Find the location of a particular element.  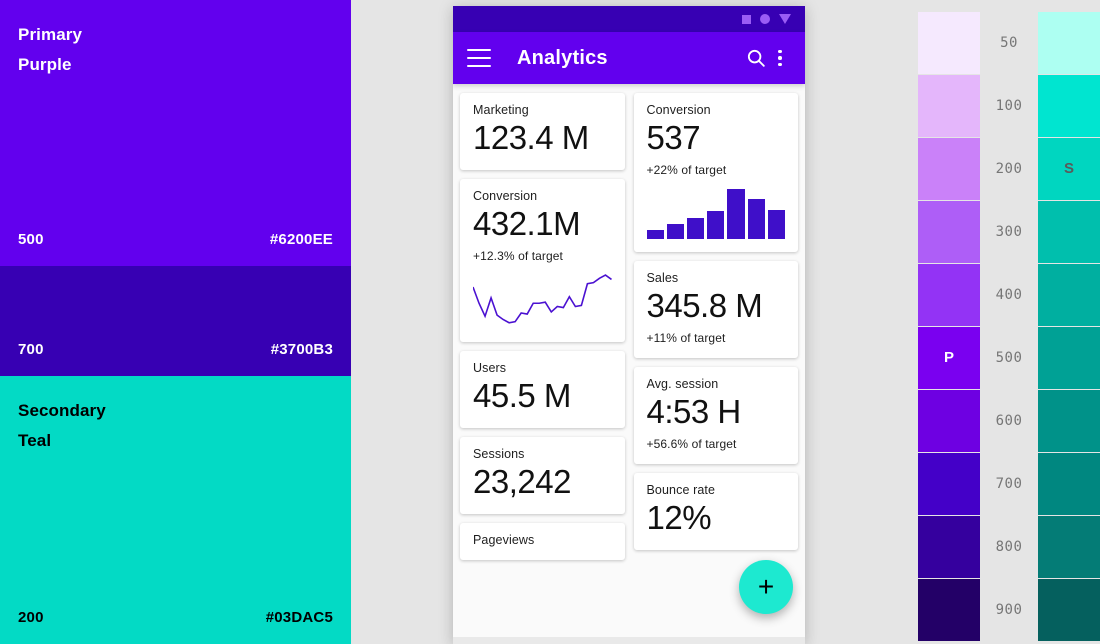

palette-row: 400 is located at coordinates (1009, 294).